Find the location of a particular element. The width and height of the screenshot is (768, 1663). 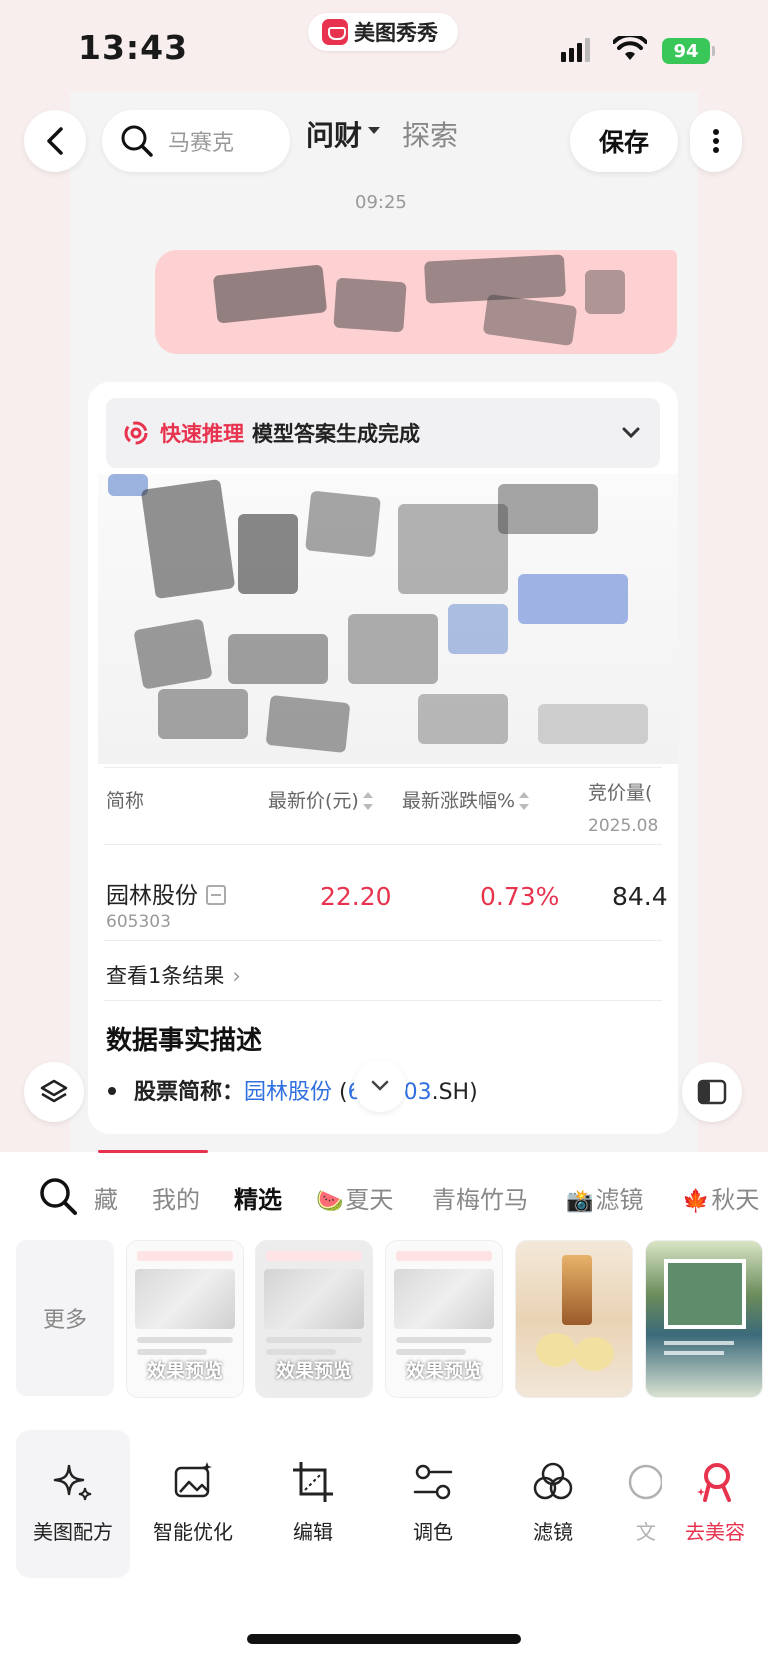

tool-label: 去美容 is located at coordinates (715, 1532).